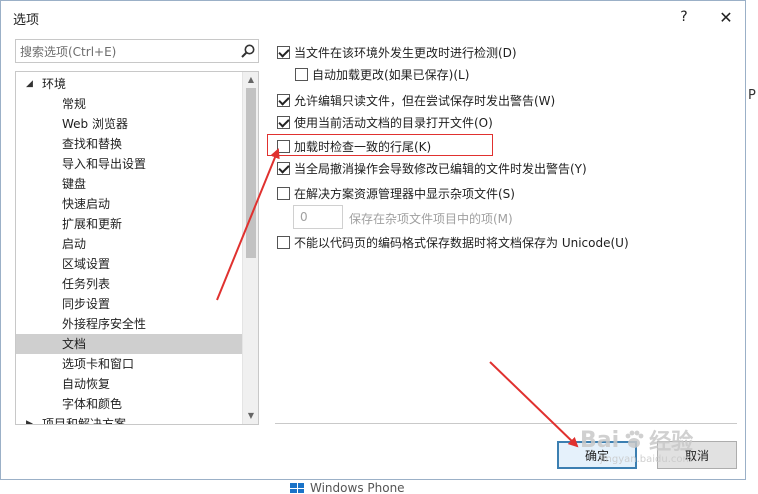  I want to click on option-row: 使用当前活动文档的目录打开文件(O), so click(385, 122).